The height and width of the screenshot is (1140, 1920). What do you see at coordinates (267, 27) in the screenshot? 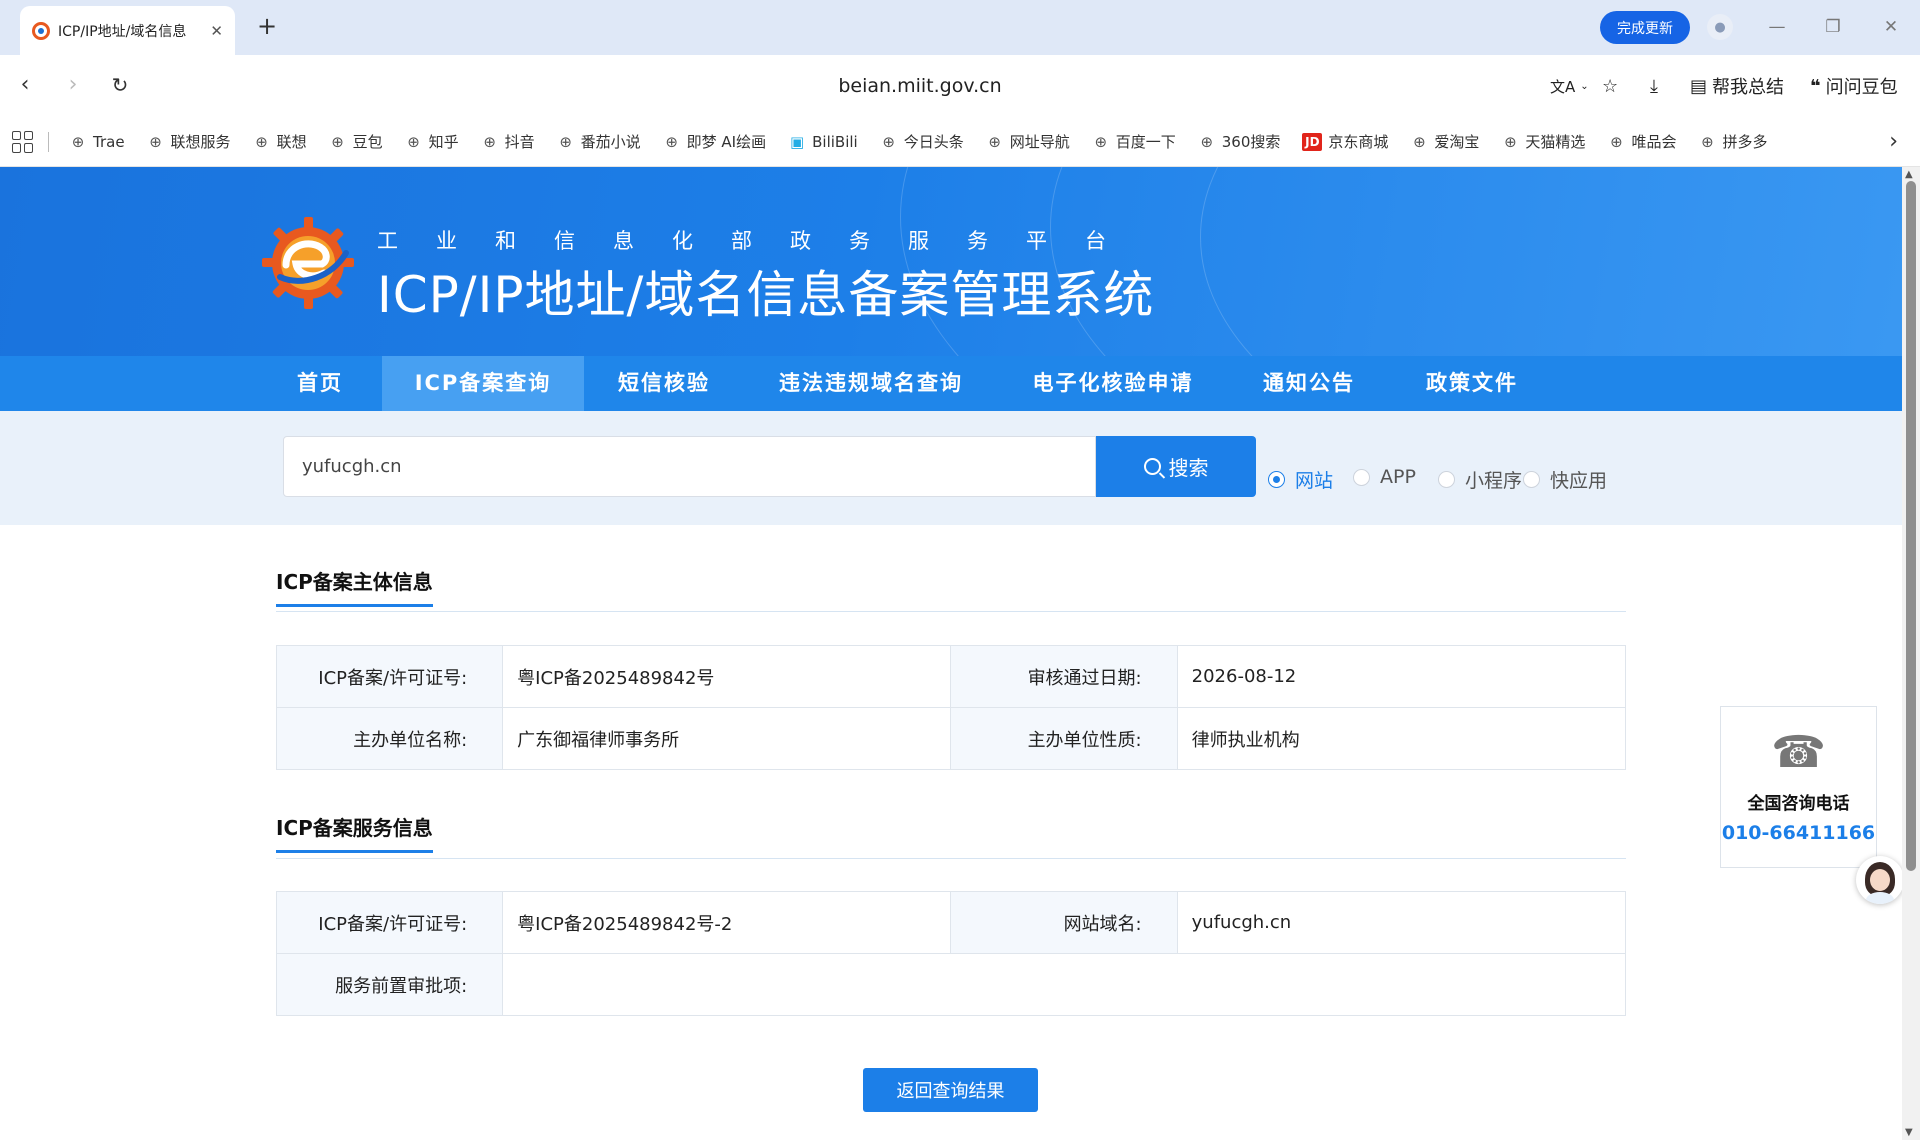
I see `new-tab-button: +` at bounding box center [267, 27].